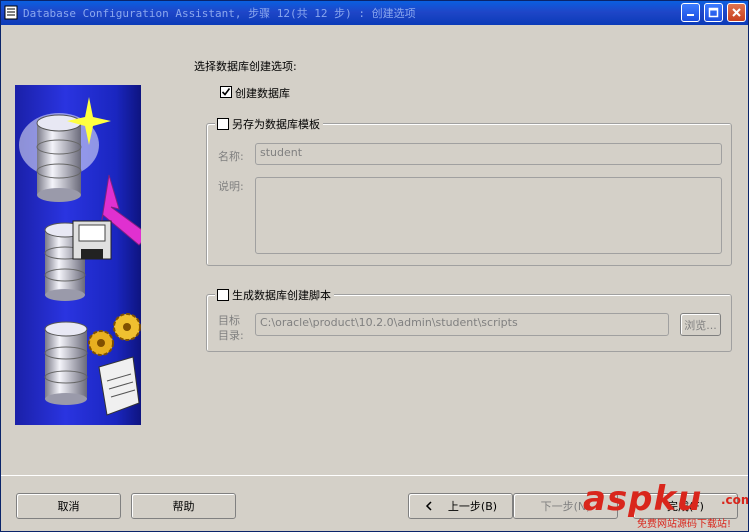 The image size is (749, 532). What do you see at coordinates (78, 260) in the screenshot?
I see `database-save-icon` at bounding box center [78, 260].